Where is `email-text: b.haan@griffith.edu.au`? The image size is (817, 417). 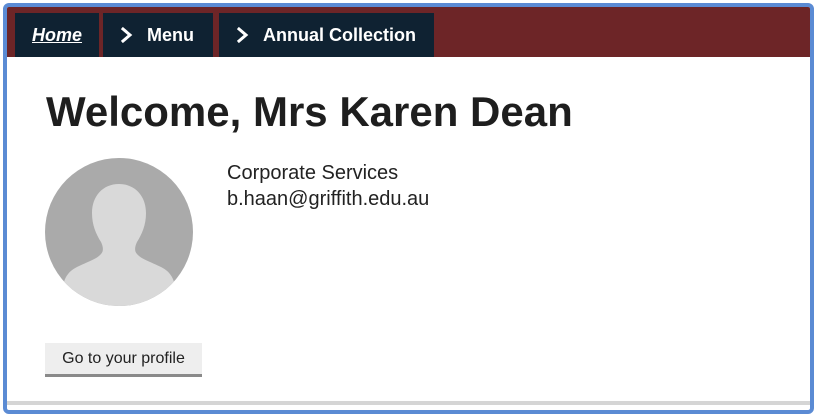 email-text: b.haan@griffith.edu.au is located at coordinates (328, 199).